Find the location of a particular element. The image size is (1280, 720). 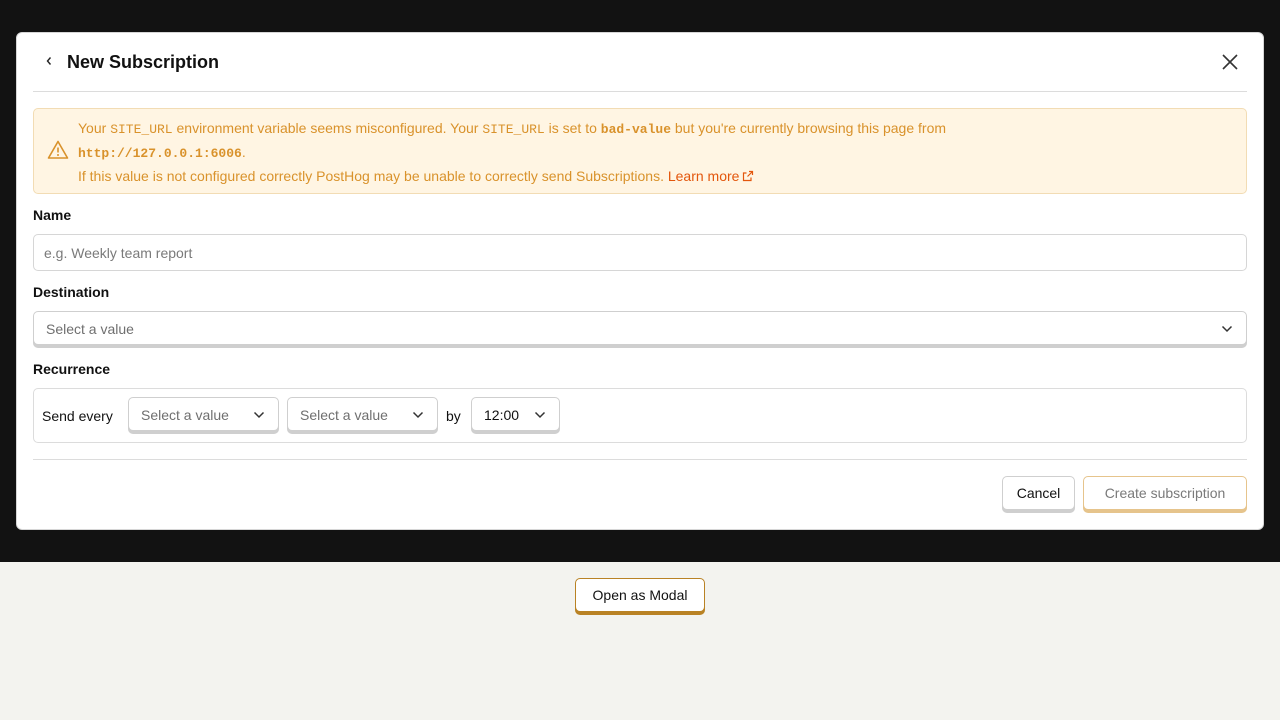

chevron-left-icon is located at coordinates (49, 61).